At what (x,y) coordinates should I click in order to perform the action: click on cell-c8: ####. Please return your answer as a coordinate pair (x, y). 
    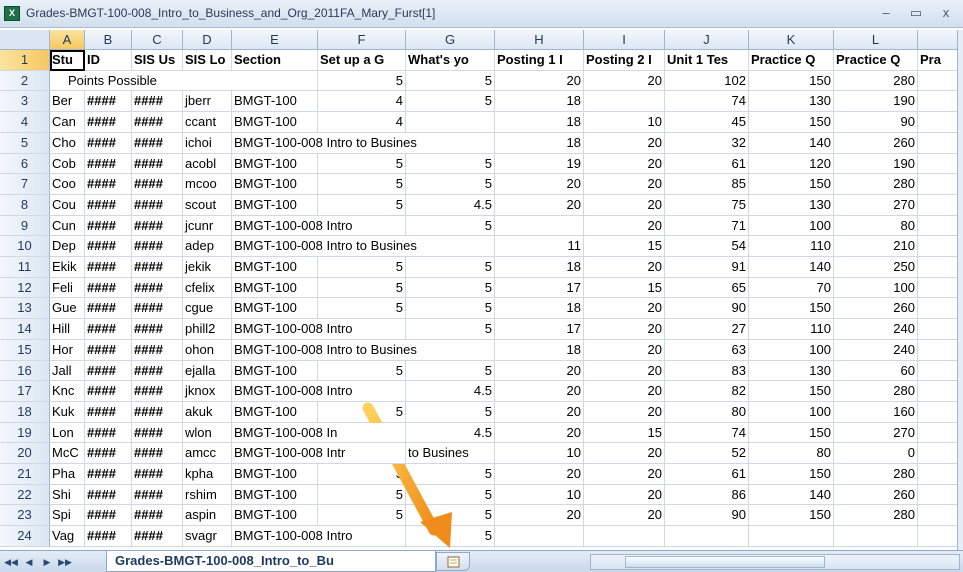
    Looking at the image, I should click on (157, 205).